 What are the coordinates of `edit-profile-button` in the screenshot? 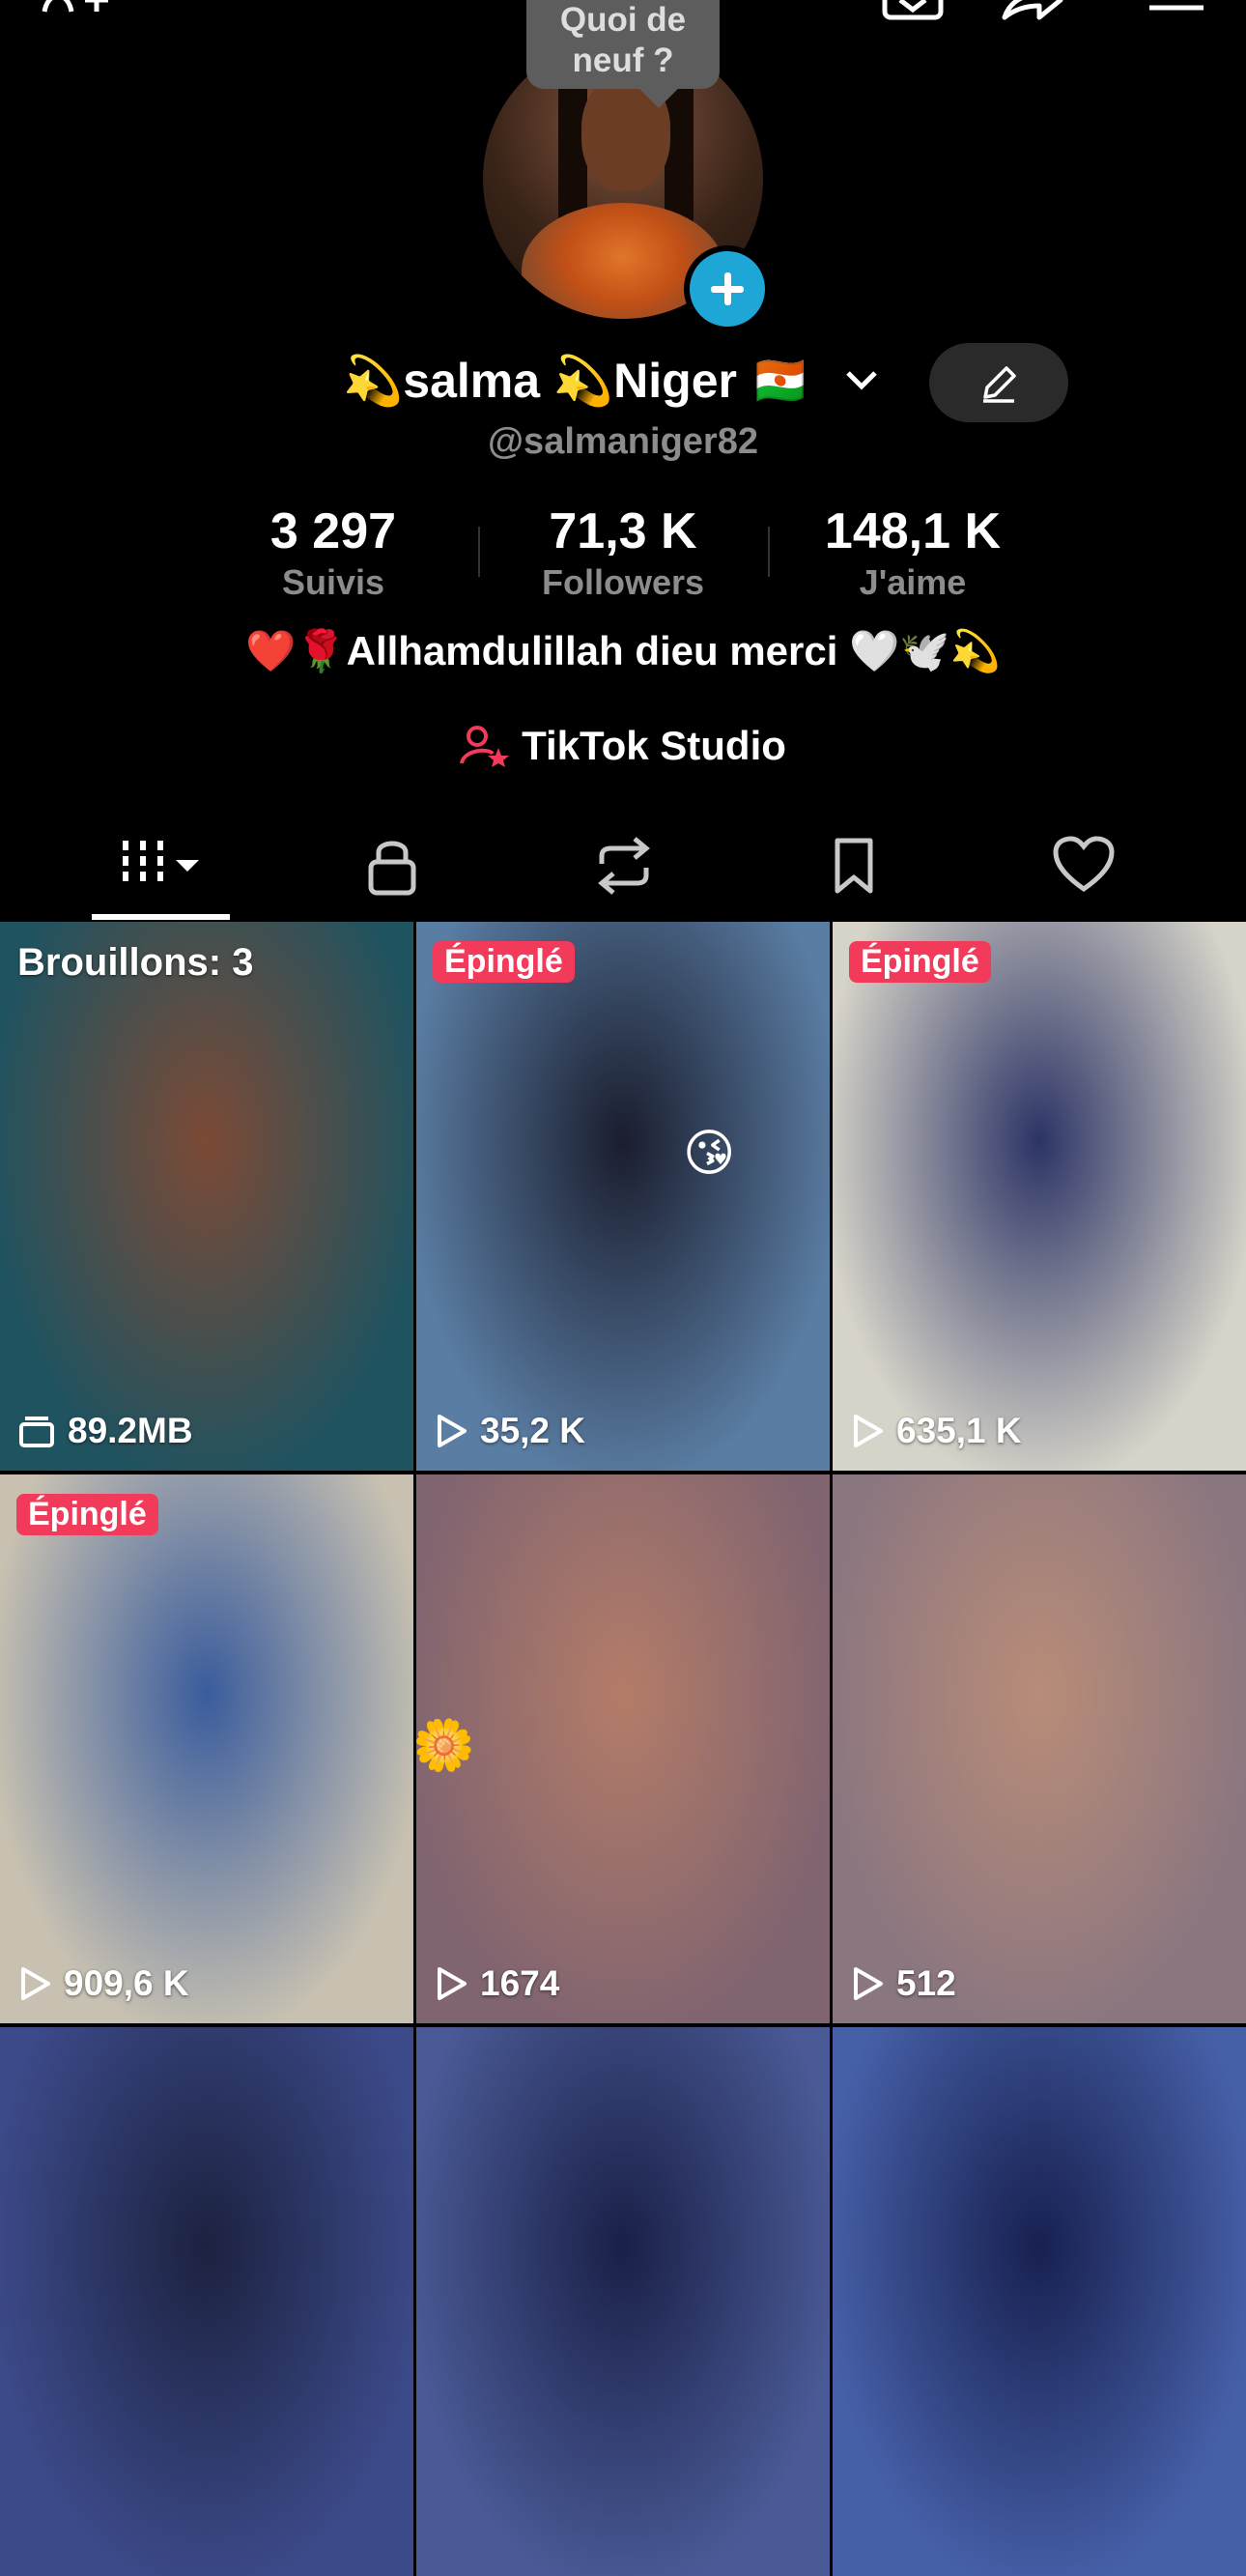 It's located at (998, 383).